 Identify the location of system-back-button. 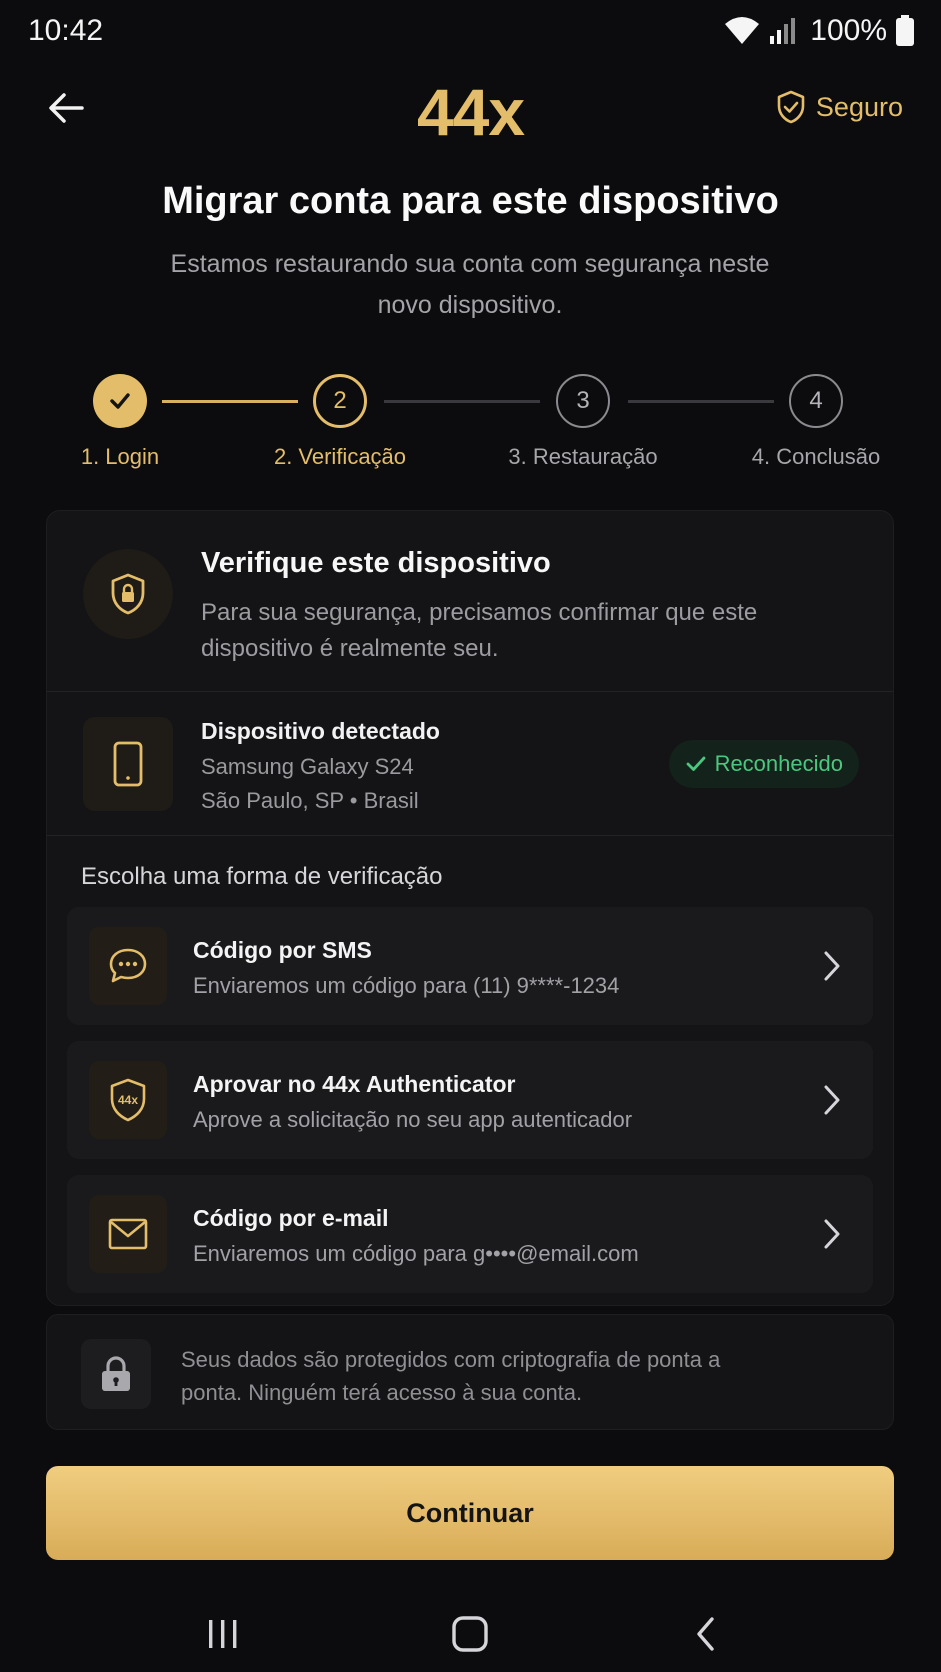
(706, 1634).